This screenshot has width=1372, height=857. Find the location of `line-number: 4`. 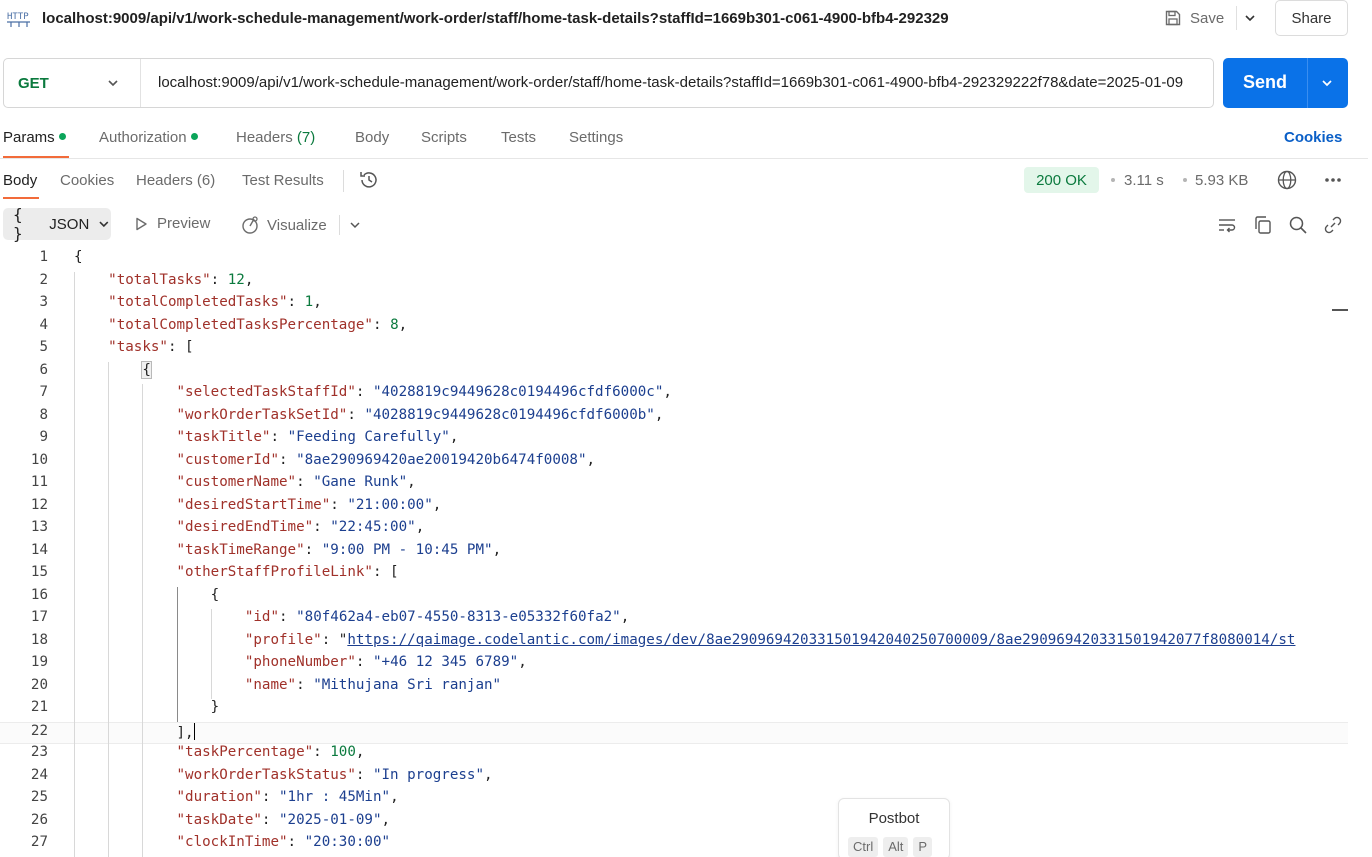

line-number: 4 is located at coordinates (43, 324).